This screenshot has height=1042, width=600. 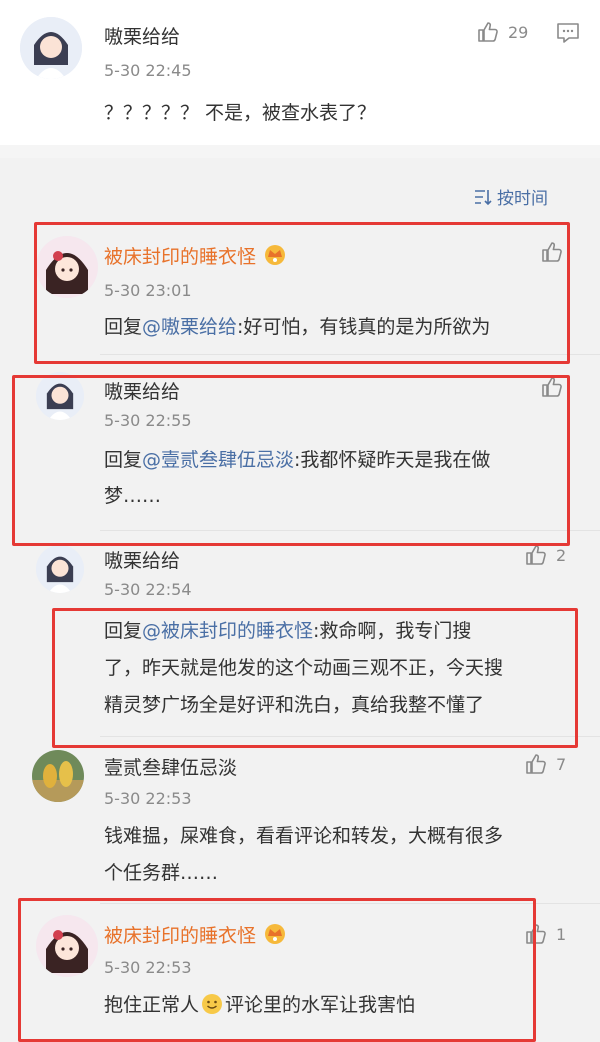 I want to click on reply-text-continued: 了，昨天就是他发的这个动画三观不正，今天搜, so click(x=304, y=668).